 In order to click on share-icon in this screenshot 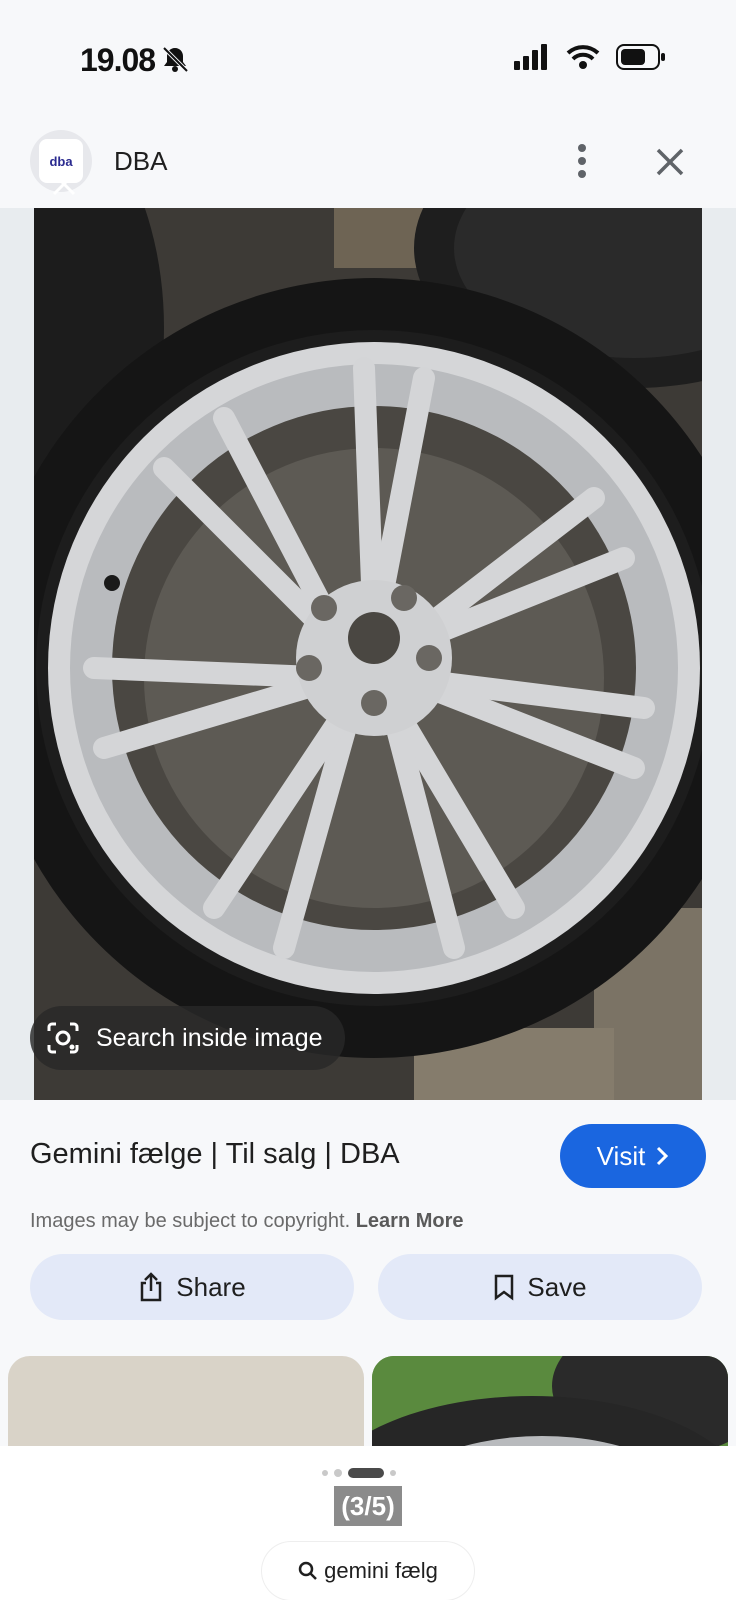, I will do `click(151, 1287)`.